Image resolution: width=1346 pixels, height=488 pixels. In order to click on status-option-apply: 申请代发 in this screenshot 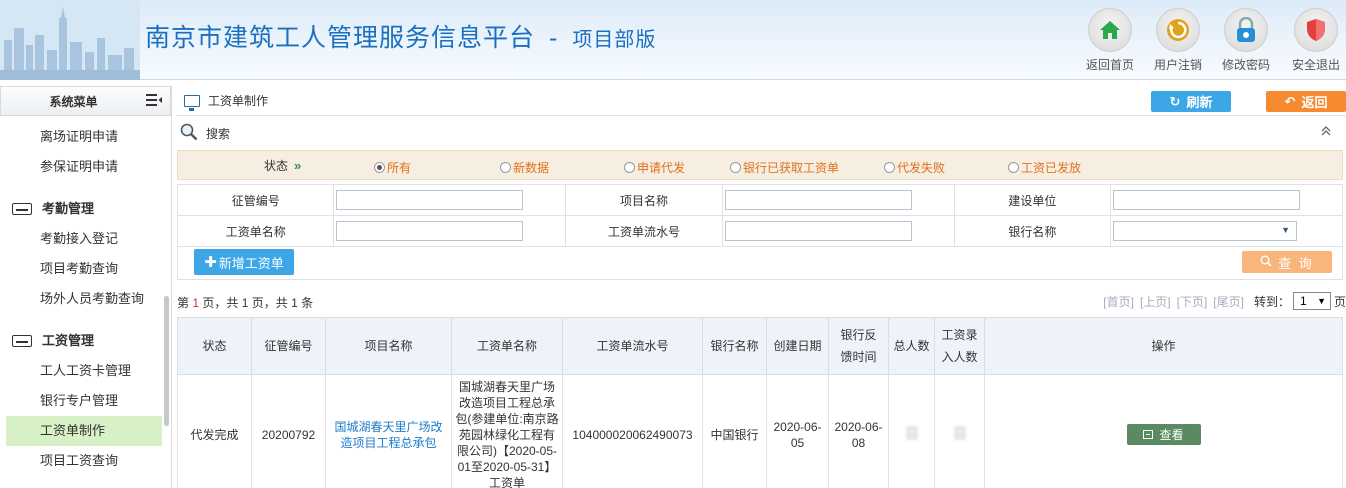, I will do `click(654, 167)`.